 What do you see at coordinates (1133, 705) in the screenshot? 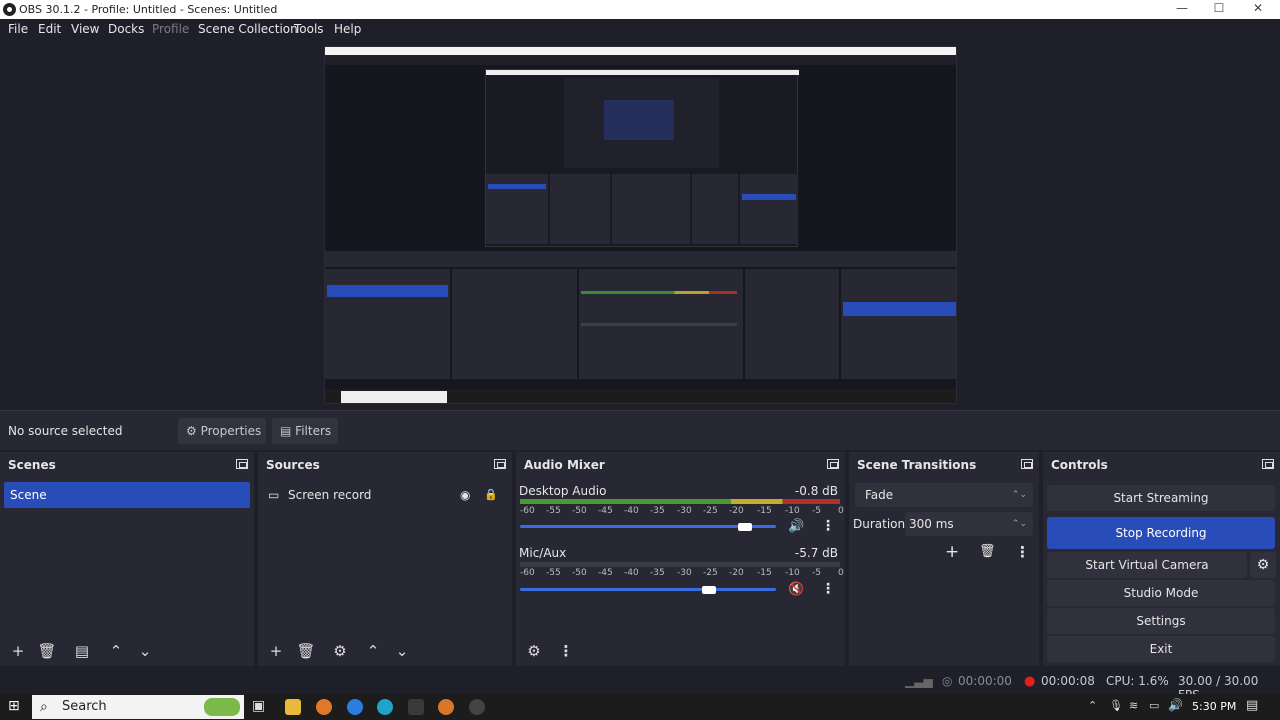
I see `wifi-icon: ≋` at bounding box center [1133, 705].